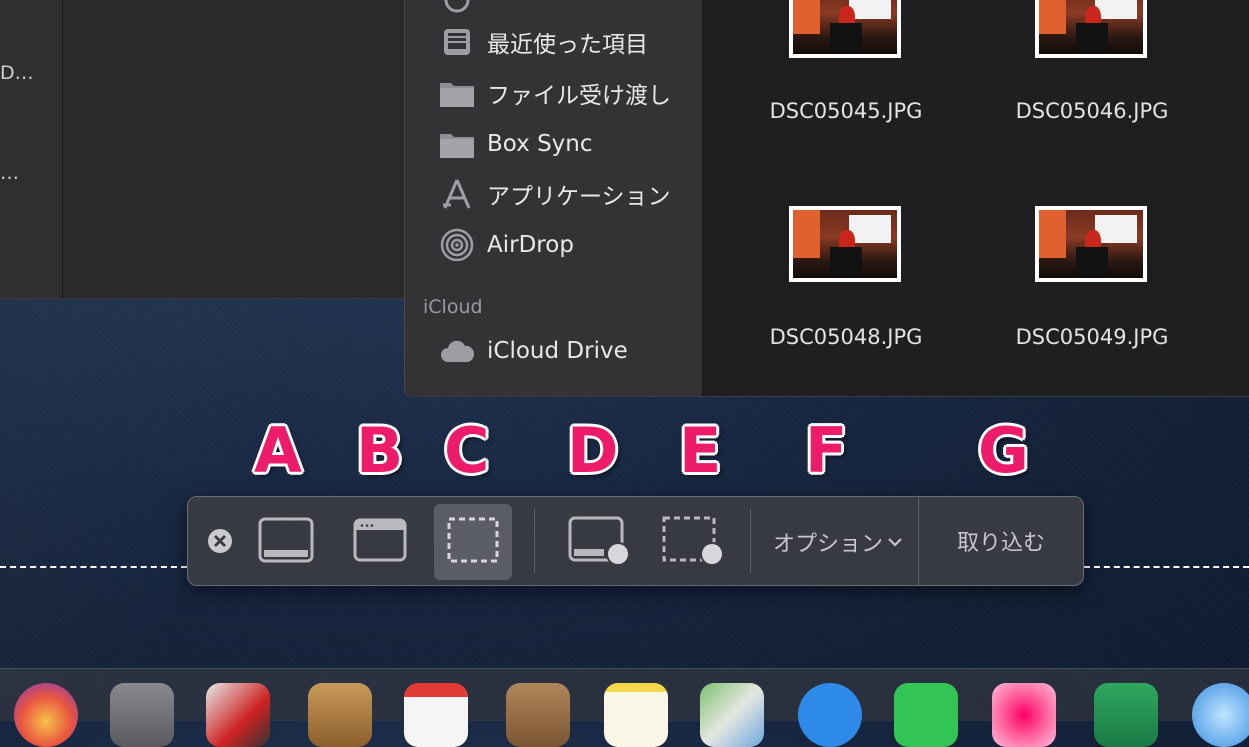  Describe the element at coordinates (635, 541) in the screenshot. I see `screenshot-toolbar: オプション 取り込む` at that location.